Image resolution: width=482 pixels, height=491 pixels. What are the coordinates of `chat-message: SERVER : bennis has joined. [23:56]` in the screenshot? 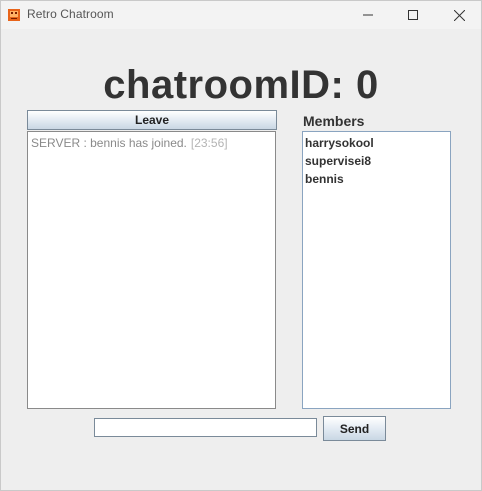 It's located at (151, 143).